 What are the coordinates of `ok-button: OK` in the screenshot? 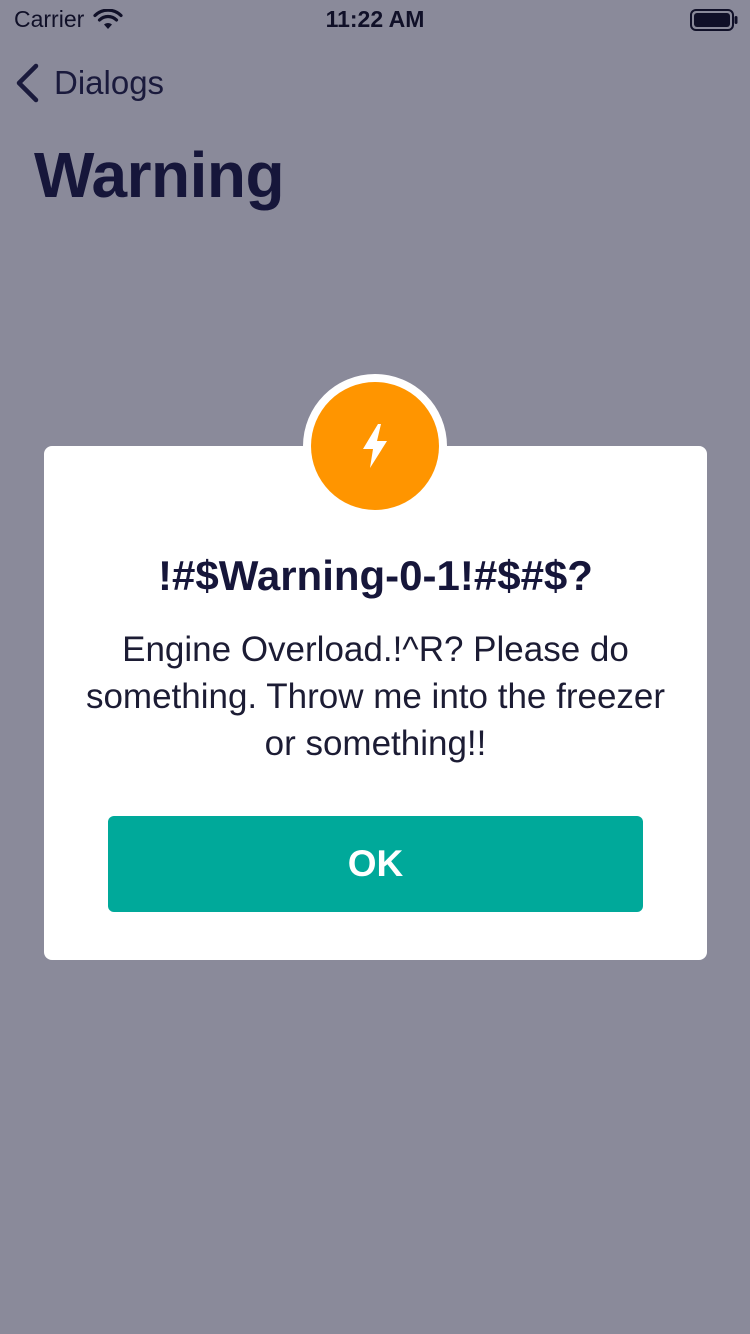 It's located at (375, 864).